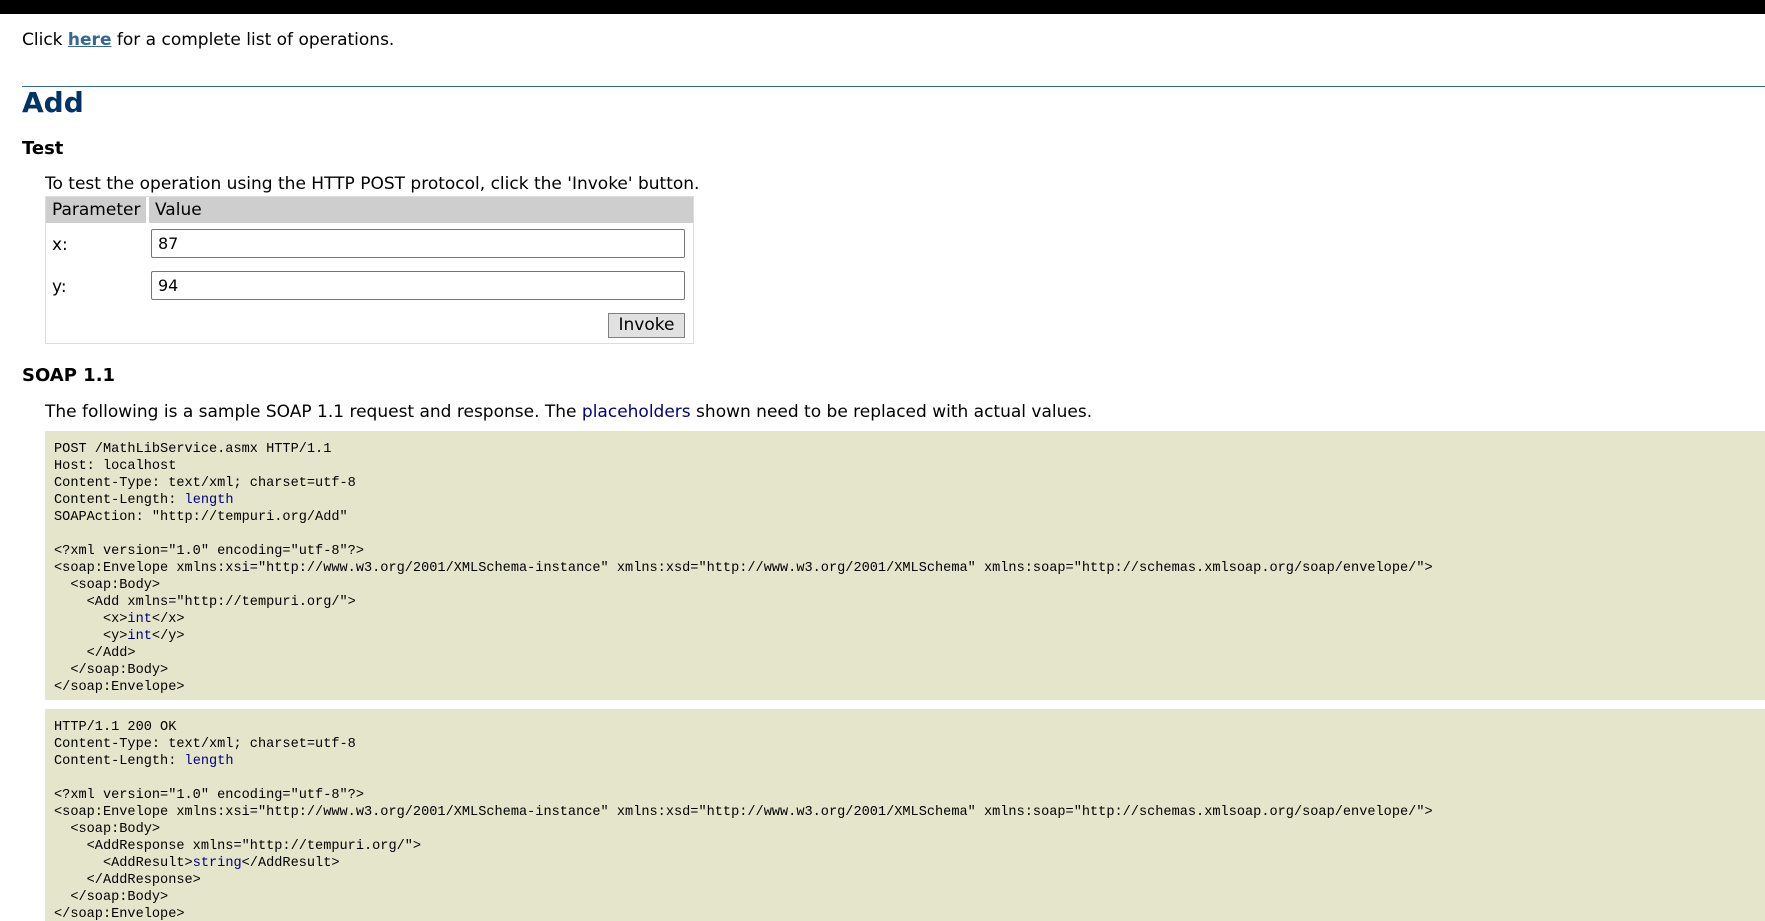 The width and height of the screenshot is (1765, 921). What do you see at coordinates (201, 517) in the screenshot?
I see `code-line: SOAPAction: "http://tempuri.org/Add"` at bounding box center [201, 517].